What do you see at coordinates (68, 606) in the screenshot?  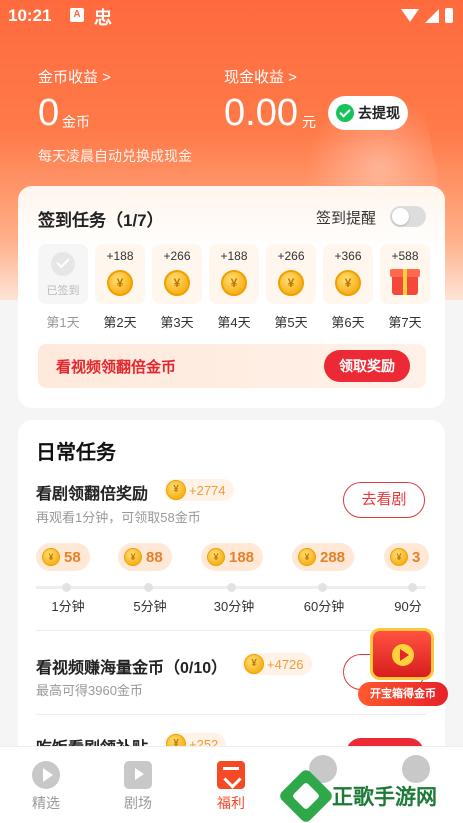 I see `milestone-time: 1分钟` at bounding box center [68, 606].